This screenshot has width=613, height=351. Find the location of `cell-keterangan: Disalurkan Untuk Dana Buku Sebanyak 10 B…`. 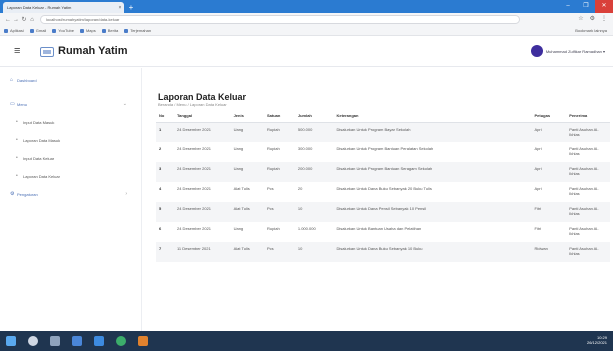

cell-keterangan: Disalurkan Untuk Dana Buku Sebanyak 10 B… is located at coordinates (432, 252).